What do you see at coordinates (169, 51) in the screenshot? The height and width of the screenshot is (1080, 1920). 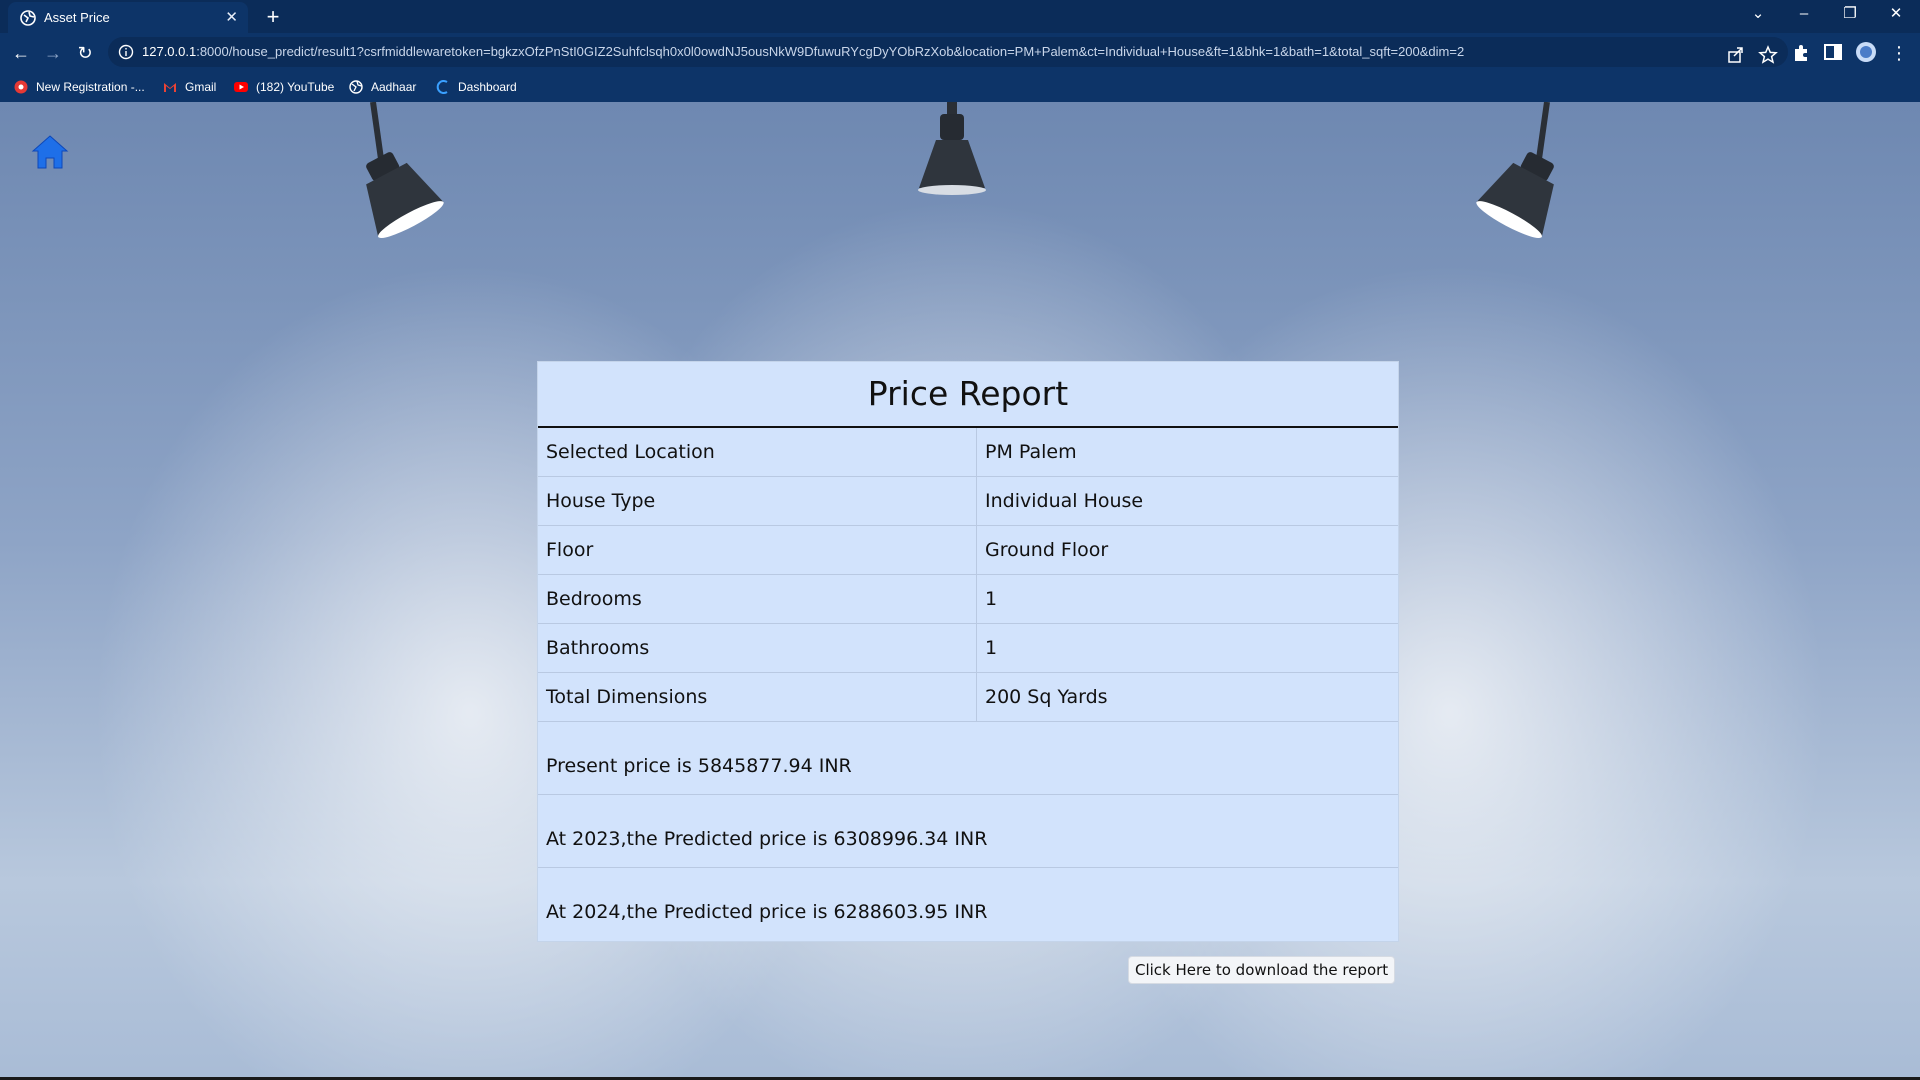 I see `url-host: 127.0.0.1` at bounding box center [169, 51].